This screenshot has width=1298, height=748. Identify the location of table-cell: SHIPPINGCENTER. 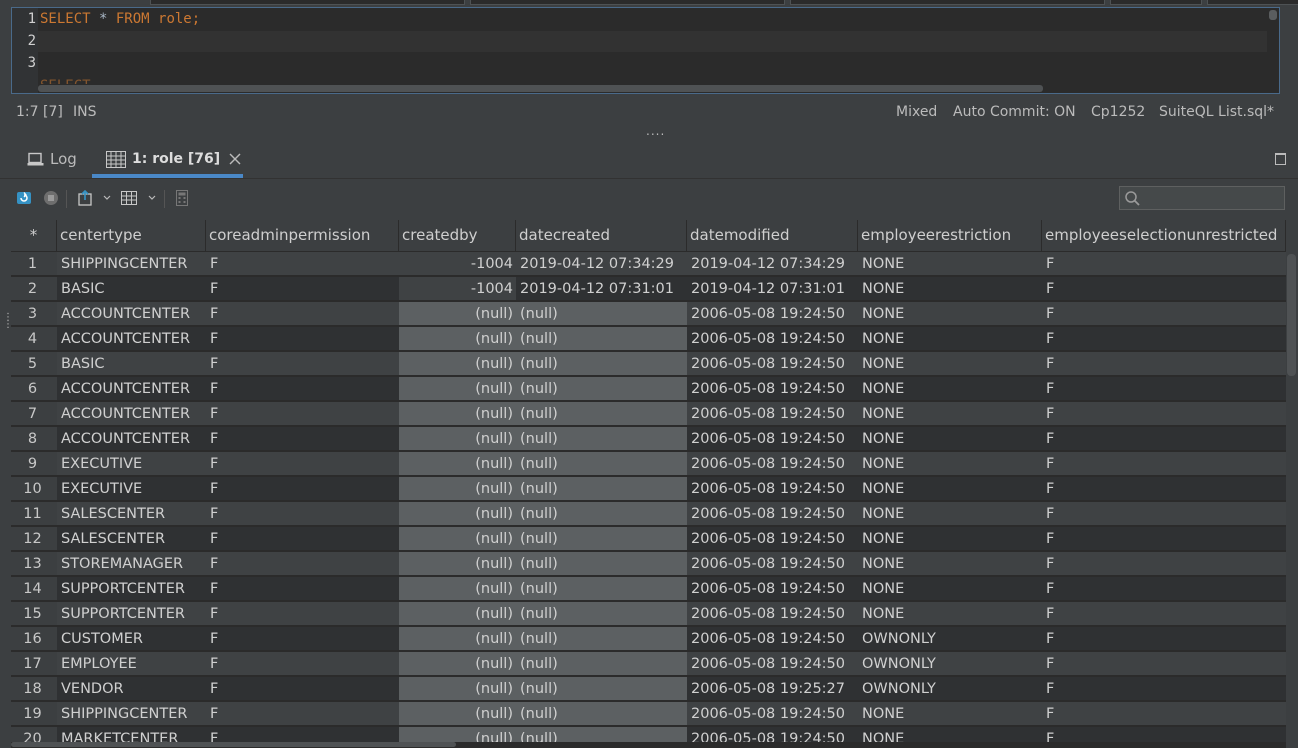
(131, 714).